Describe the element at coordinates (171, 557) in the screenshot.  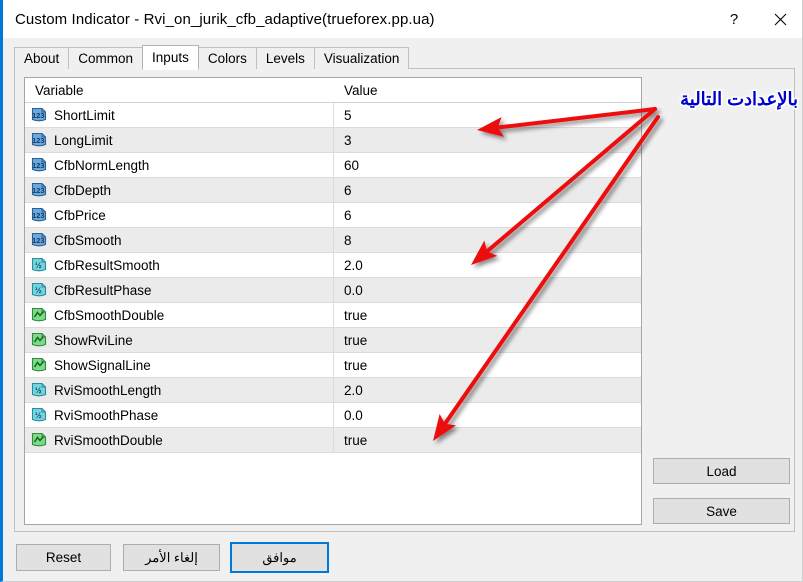
I see `cancel-button: إلغاء الأمر` at that location.